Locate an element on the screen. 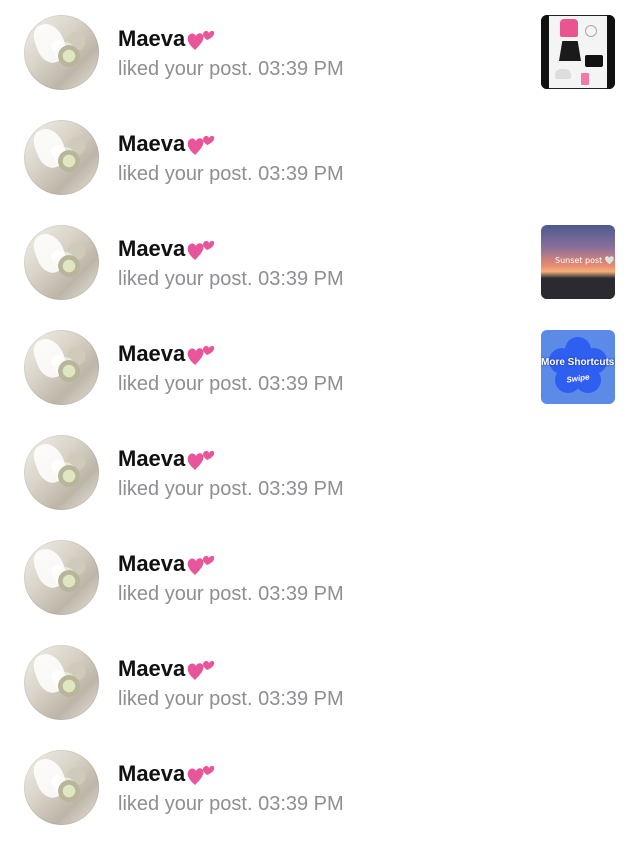 This screenshot has height=855, width=640. post-thumbnail-sunset: Sunset post 🤍 is located at coordinates (578, 262).